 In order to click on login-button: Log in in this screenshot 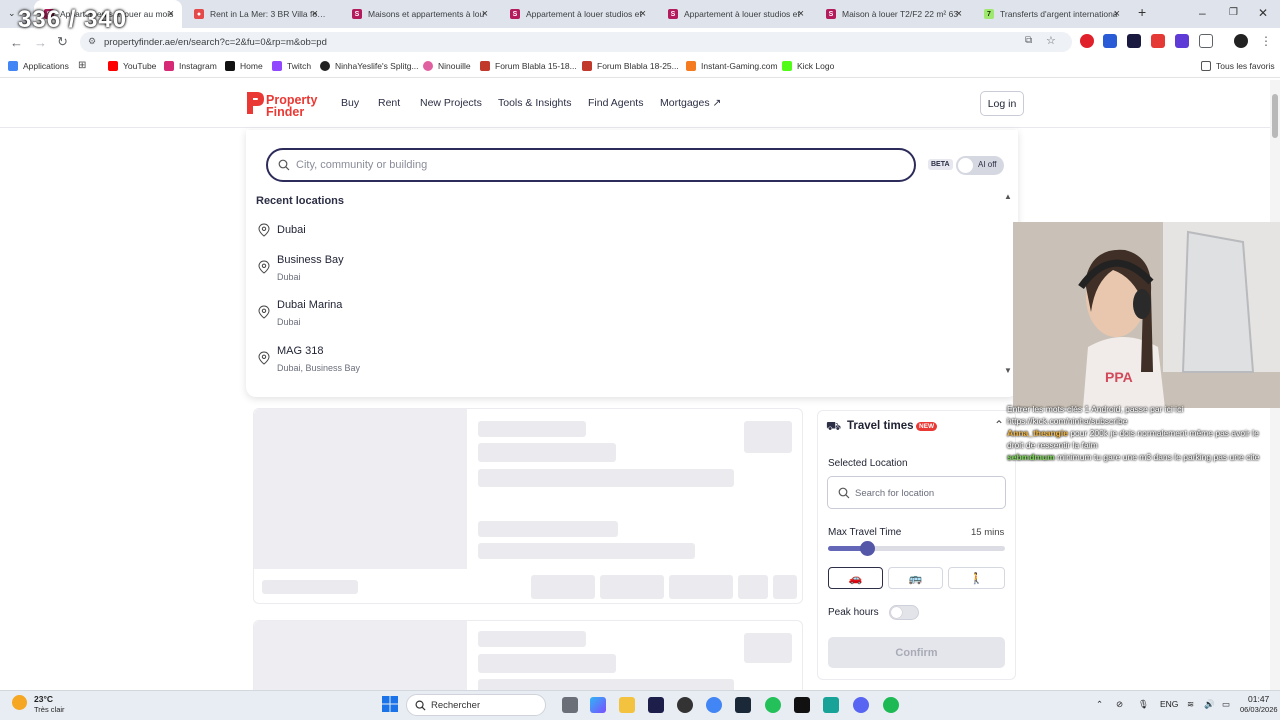, I will do `click(1002, 103)`.